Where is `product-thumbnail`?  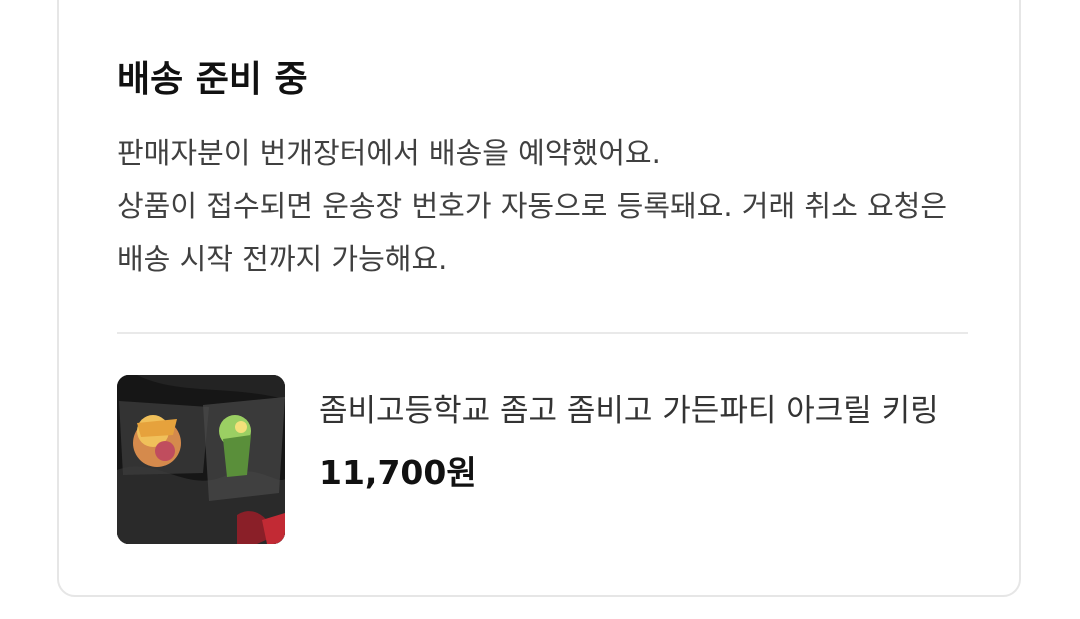 product-thumbnail is located at coordinates (201, 459).